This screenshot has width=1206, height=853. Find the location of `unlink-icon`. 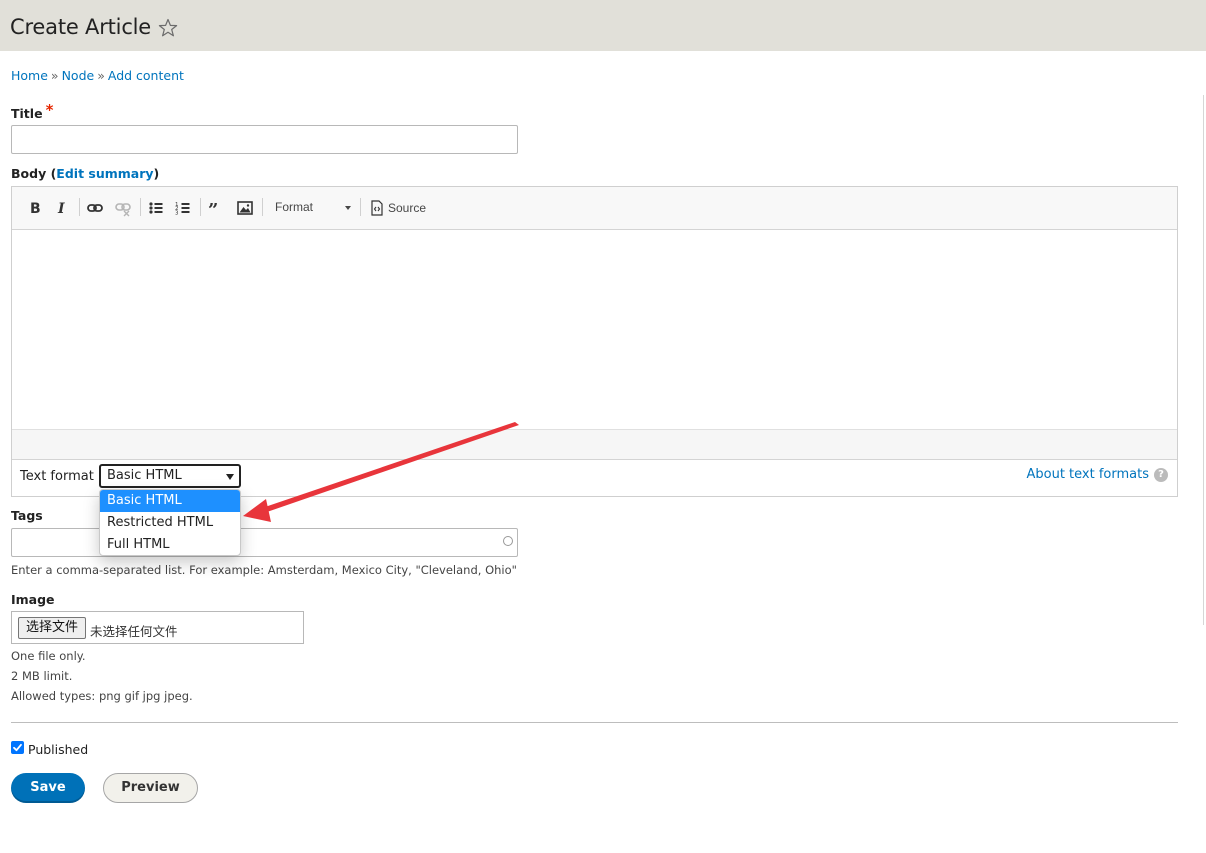

unlink-icon is located at coordinates (123, 208).